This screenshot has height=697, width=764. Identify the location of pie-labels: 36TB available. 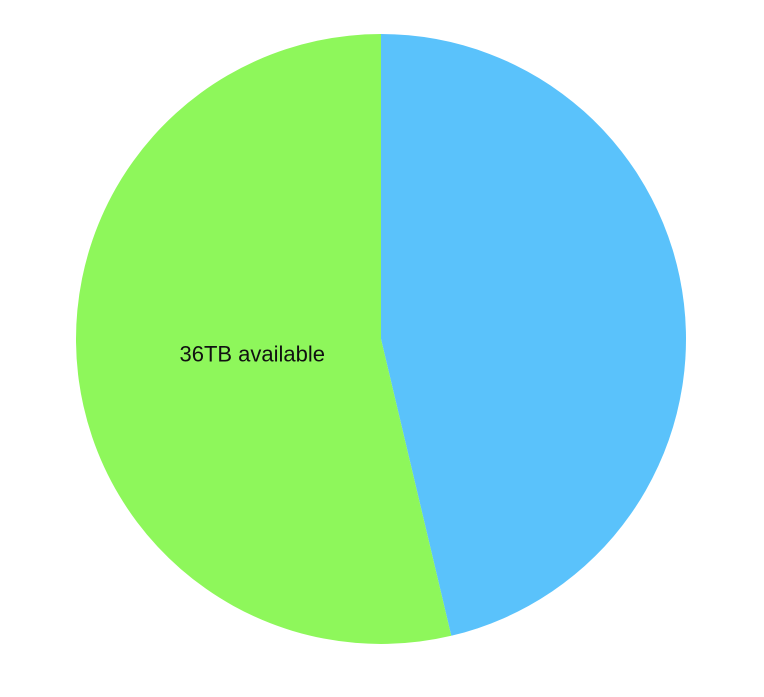
(252, 354).